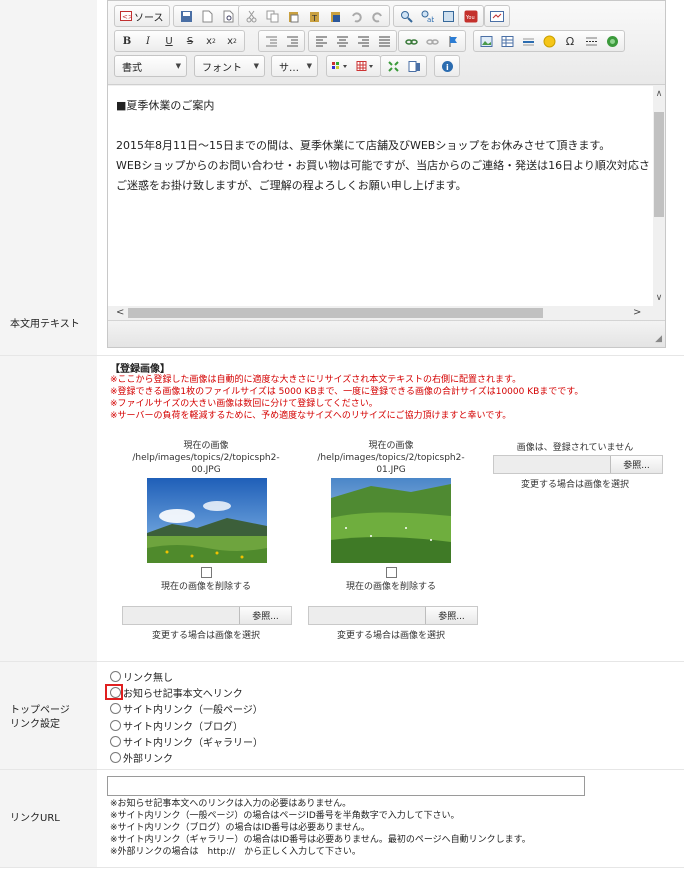 This screenshot has height=870, width=684. Describe the element at coordinates (384, 41) in the screenshot. I see `justify-icon` at that location.